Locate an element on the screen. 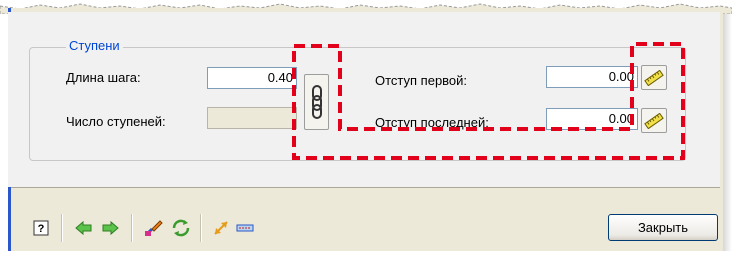 The image size is (732, 259). forward-button is located at coordinates (110, 228).